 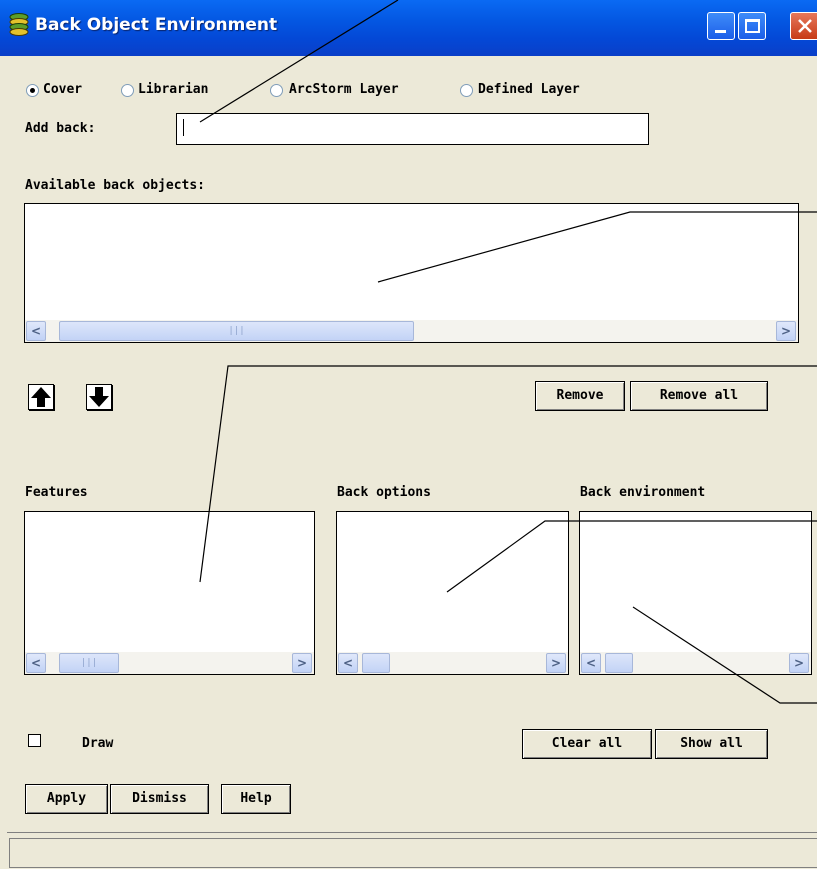 What do you see at coordinates (384, 492) in the screenshot?
I see `back-options-label: Back options` at bounding box center [384, 492].